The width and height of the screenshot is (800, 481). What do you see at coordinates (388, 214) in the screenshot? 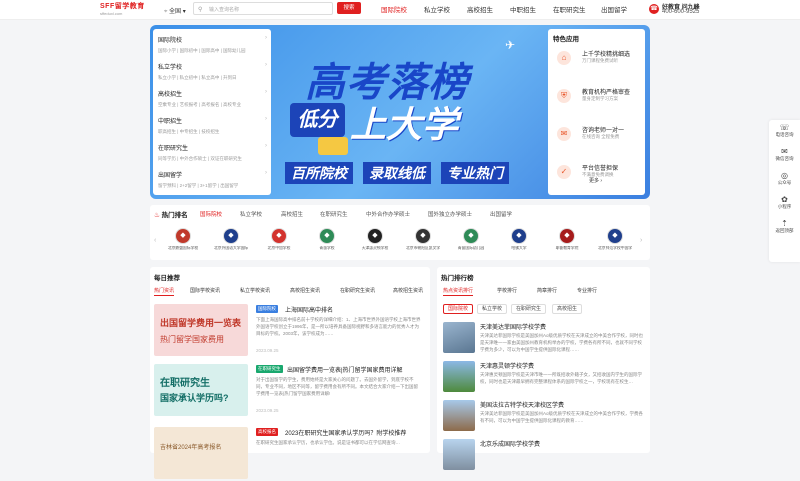
I see `ranking-tab: 中外合作办学硕士` at bounding box center [388, 214].